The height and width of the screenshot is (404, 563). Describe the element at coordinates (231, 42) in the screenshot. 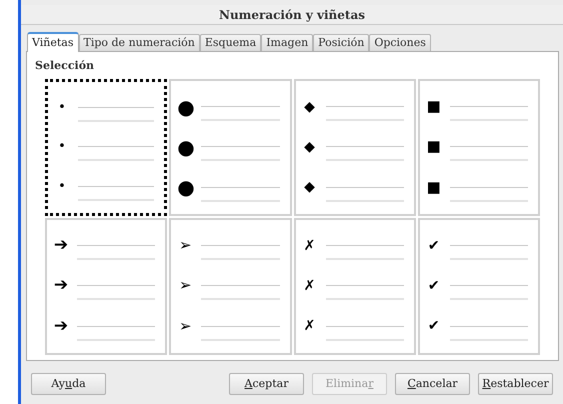

I see `tab: Esquema` at that location.